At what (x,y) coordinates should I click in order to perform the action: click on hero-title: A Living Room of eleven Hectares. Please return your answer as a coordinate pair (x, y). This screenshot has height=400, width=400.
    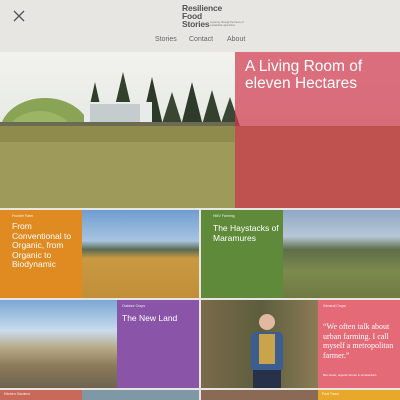
    Looking at the image, I should click on (320, 75).